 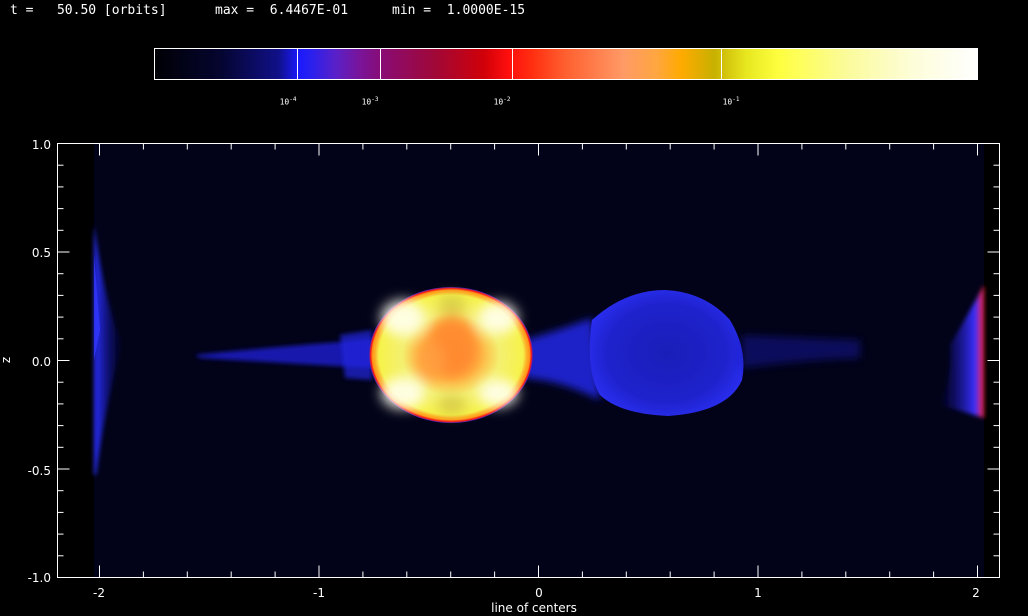 What do you see at coordinates (534, 608) in the screenshot?
I see `x-axis-title: line of centers` at bounding box center [534, 608].